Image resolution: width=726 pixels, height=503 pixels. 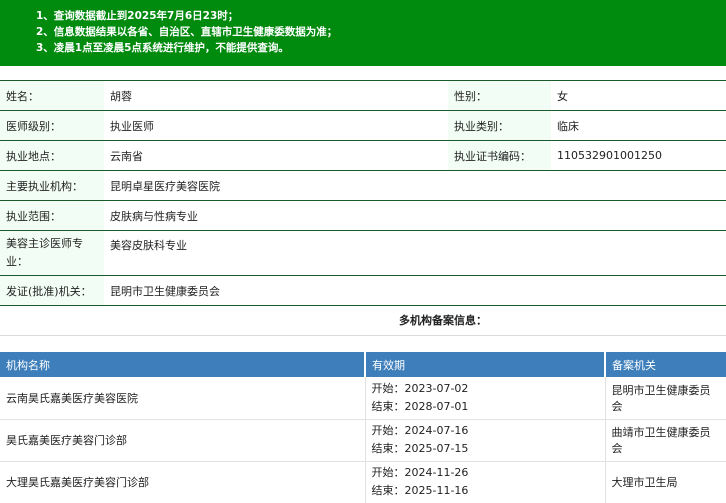 What do you see at coordinates (183, 482) in the screenshot?
I see `institution-name: 大理昊氏嘉美医疗美容门诊部` at bounding box center [183, 482].